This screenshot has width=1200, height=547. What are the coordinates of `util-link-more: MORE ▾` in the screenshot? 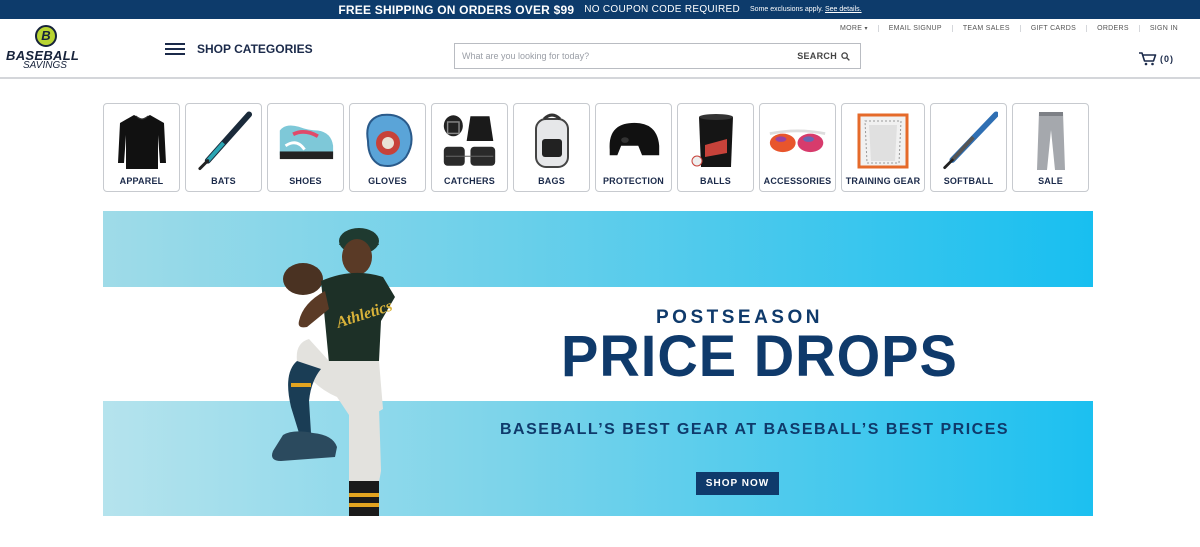 It's located at (854, 28).